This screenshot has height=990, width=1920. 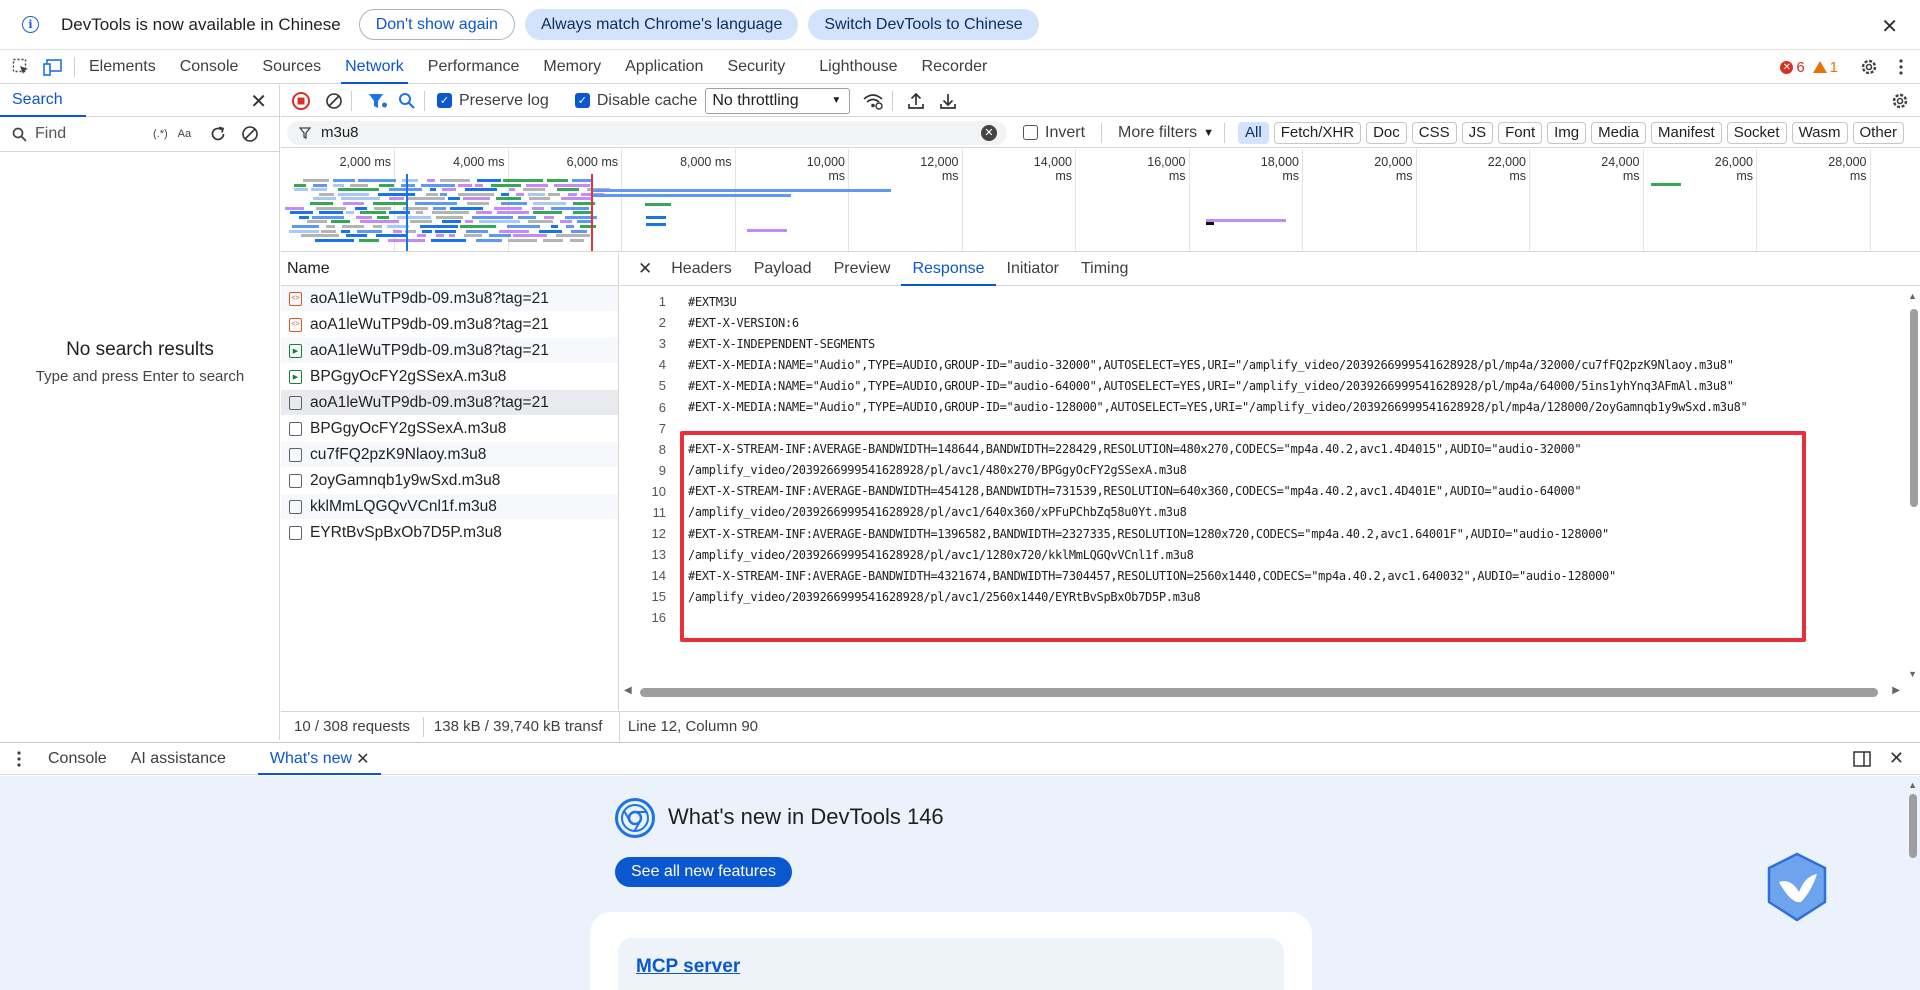 What do you see at coordinates (1567, 132) in the screenshot?
I see `filter-img: Img` at bounding box center [1567, 132].